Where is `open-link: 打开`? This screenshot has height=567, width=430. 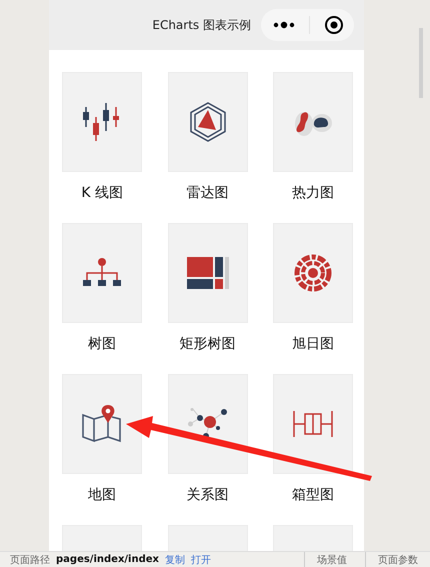 open-link: 打开 is located at coordinates (200, 559).